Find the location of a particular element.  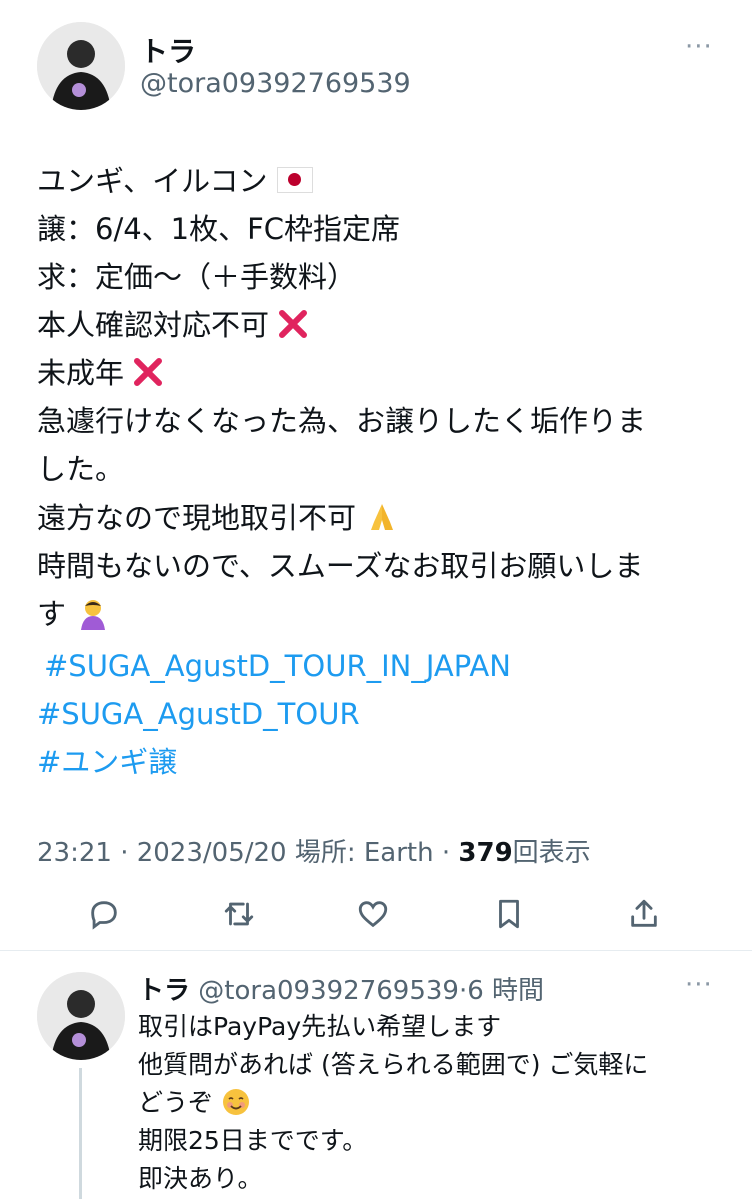

hashtag-link: #ユンギ譲 is located at coordinates (107, 762).